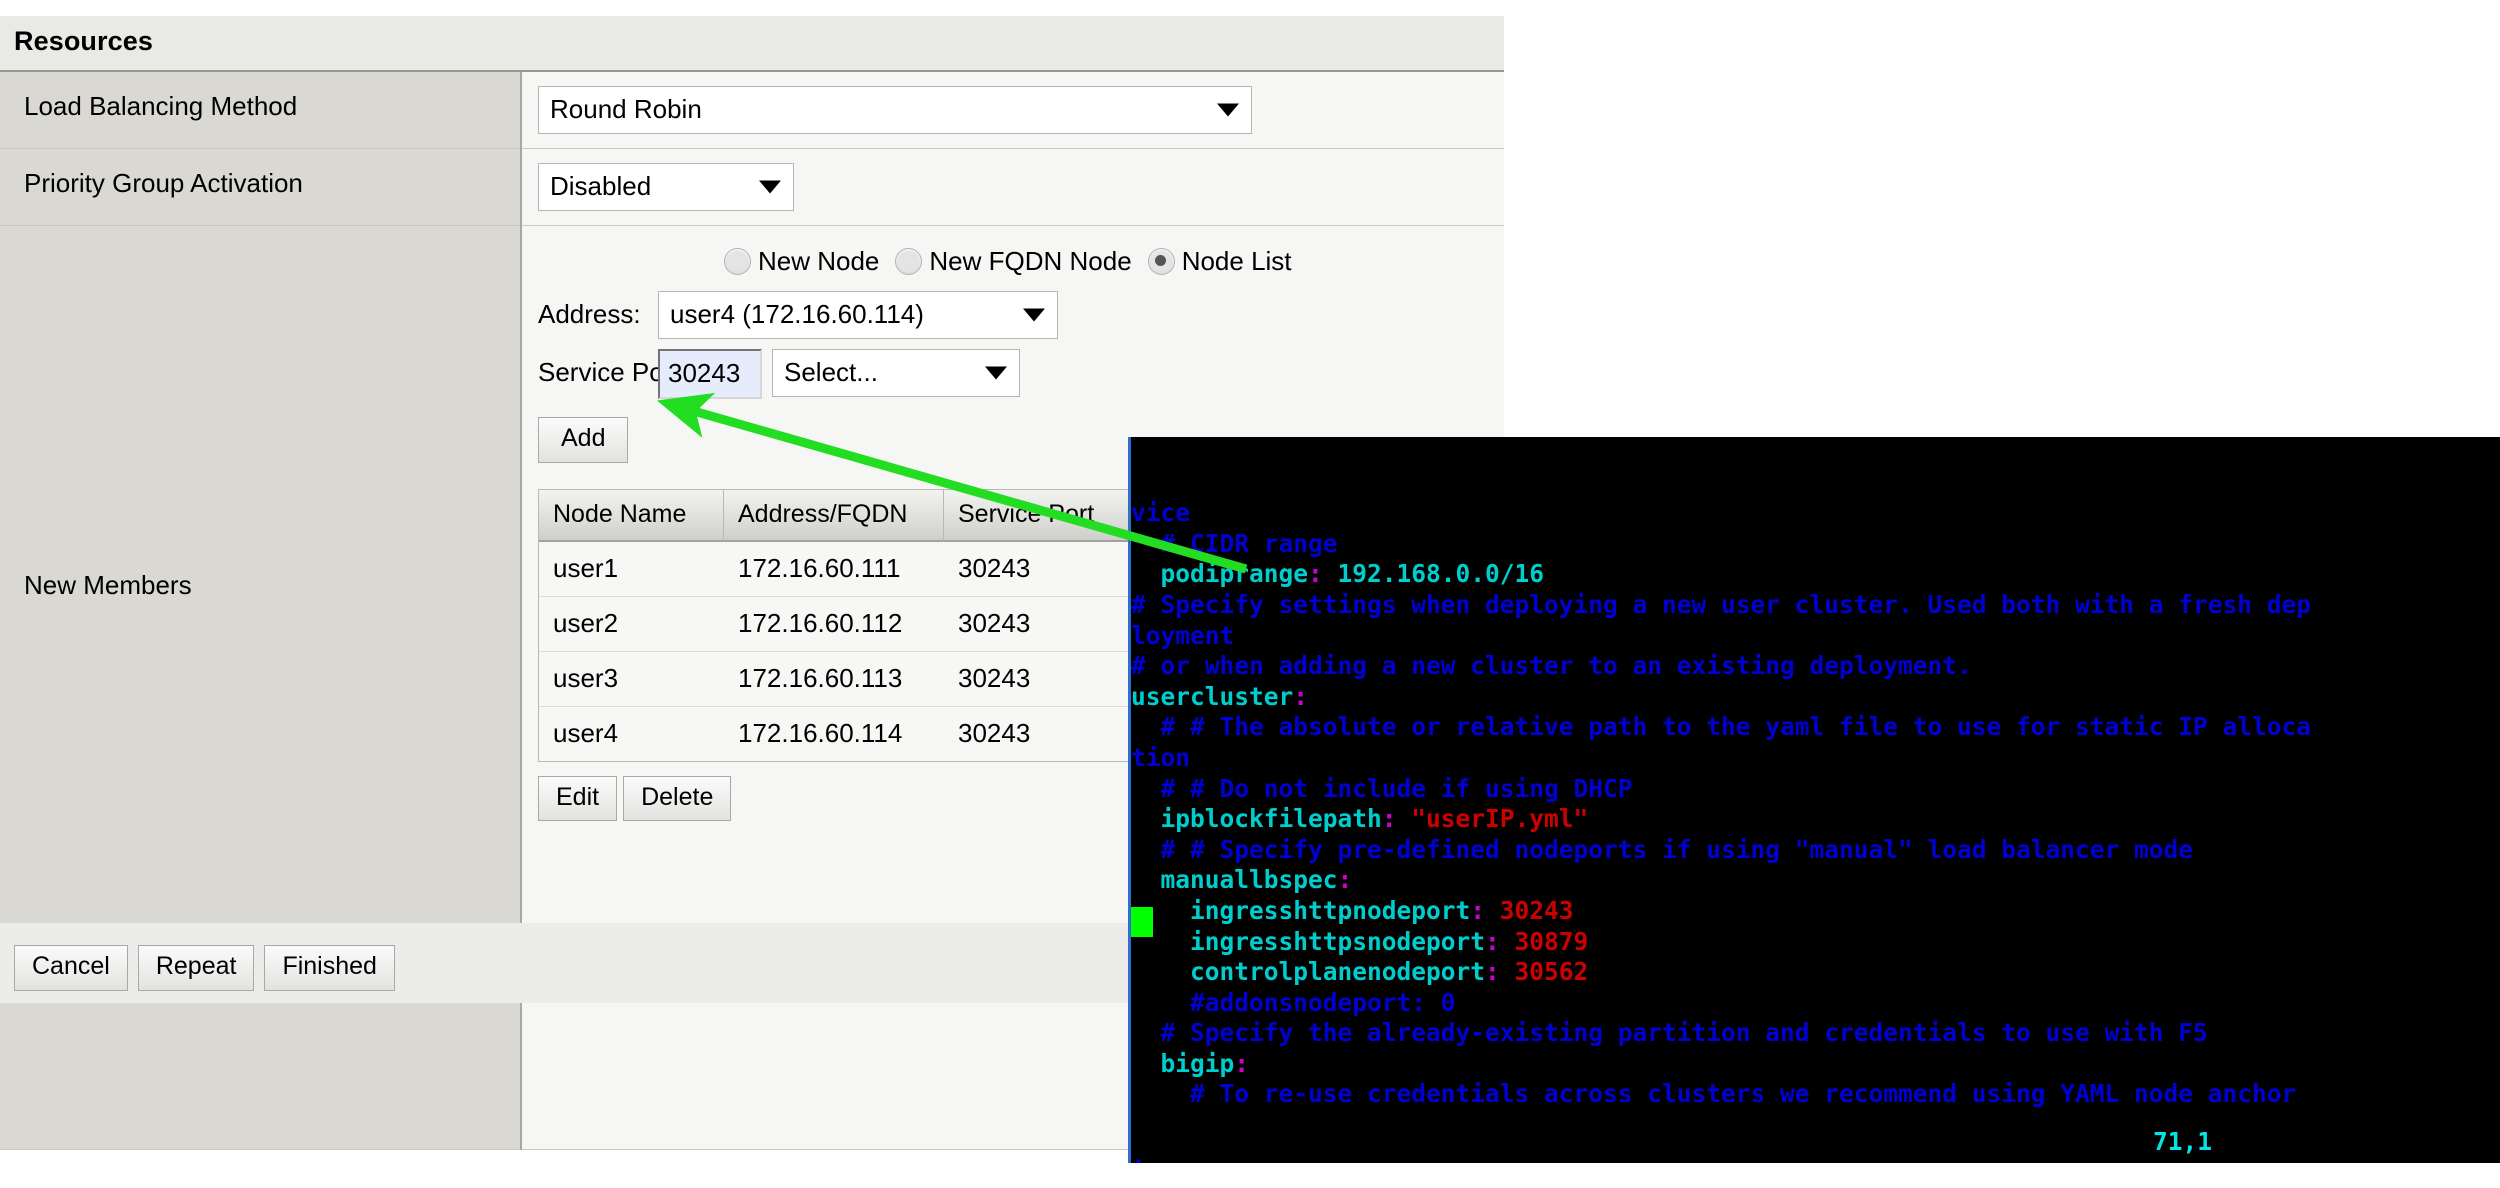  Describe the element at coordinates (589, 314) in the screenshot. I see `address-caption: Address:` at that location.